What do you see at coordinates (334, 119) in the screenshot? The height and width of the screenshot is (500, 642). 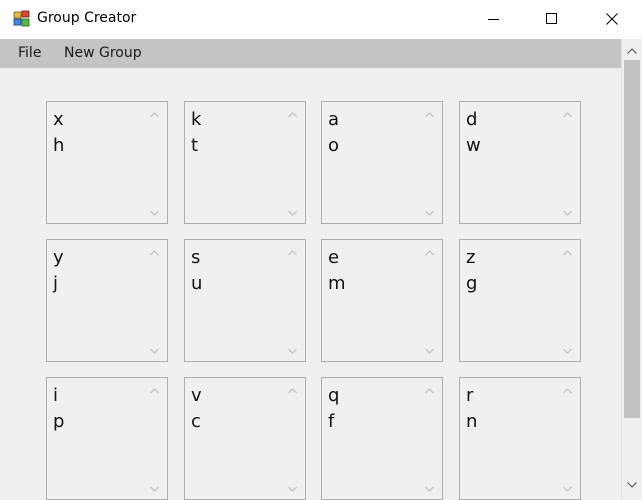 I see `group-member: a` at bounding box center [334, 119].